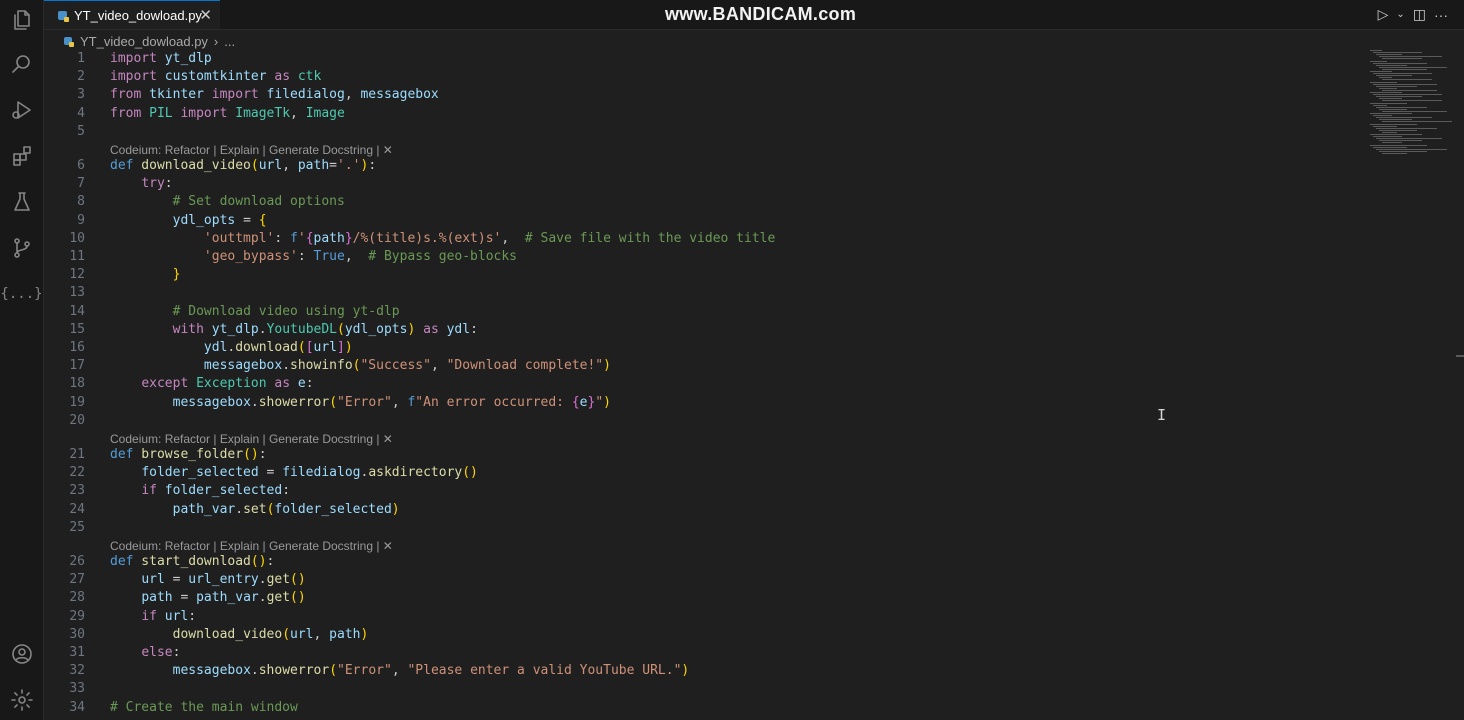 The width and height of the screenshot is (1464, 720). Describe the element at coordinates (1413, 105) in the screenshot. I see `minimap` at that location.